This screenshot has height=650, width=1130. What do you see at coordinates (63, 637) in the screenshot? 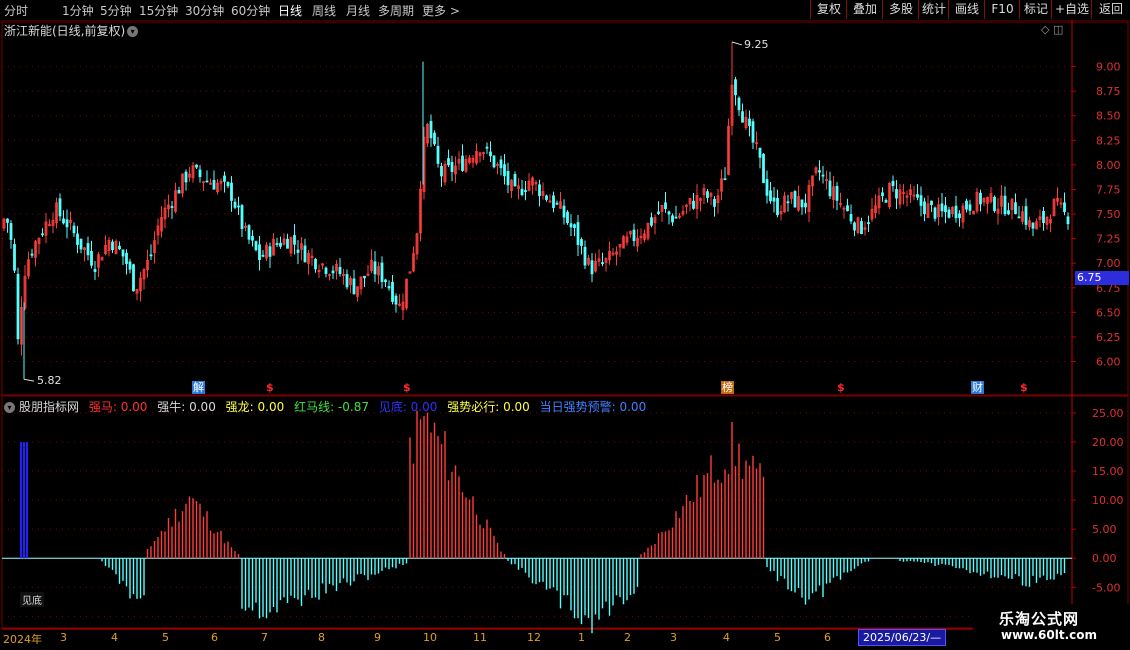
I see `time-label: 3` at bounding box center [63, 637].